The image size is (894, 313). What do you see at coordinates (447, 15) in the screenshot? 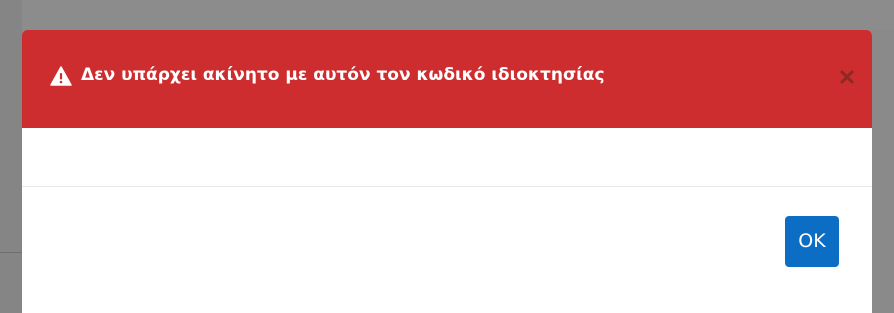
I see `backdrop` at bounding box center [447, 15].